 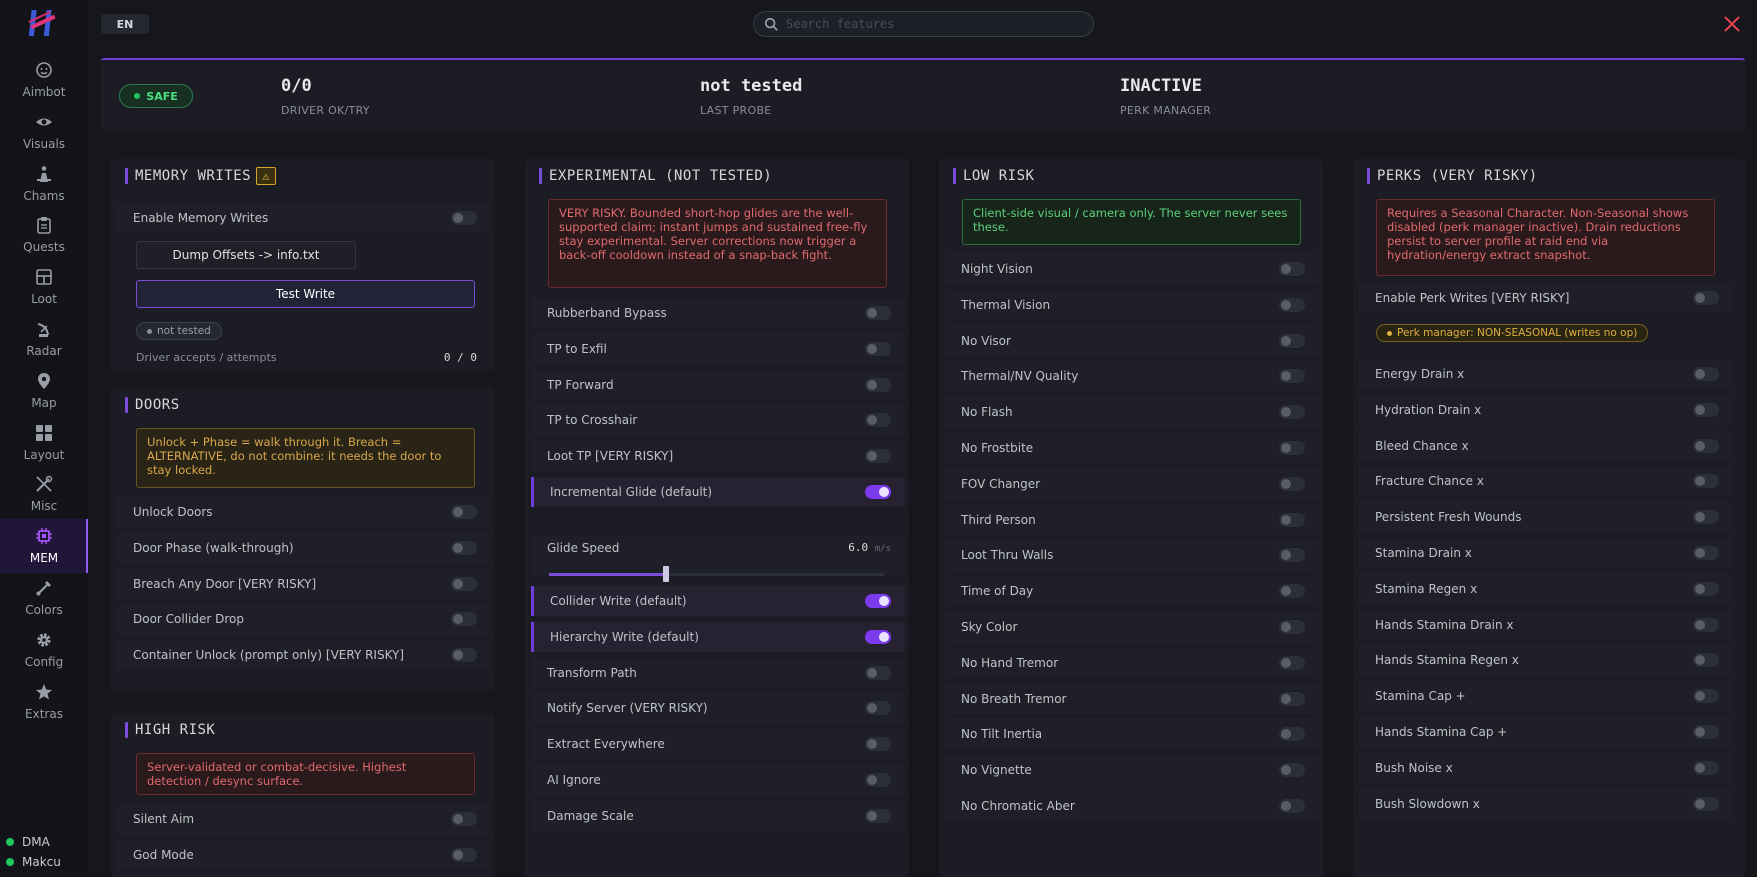 What do you see at coordinates (1546, 624) in the screenshot?
I see `toggle-row: Hands Stamina Drain x` at bounding box center [1546, 624].